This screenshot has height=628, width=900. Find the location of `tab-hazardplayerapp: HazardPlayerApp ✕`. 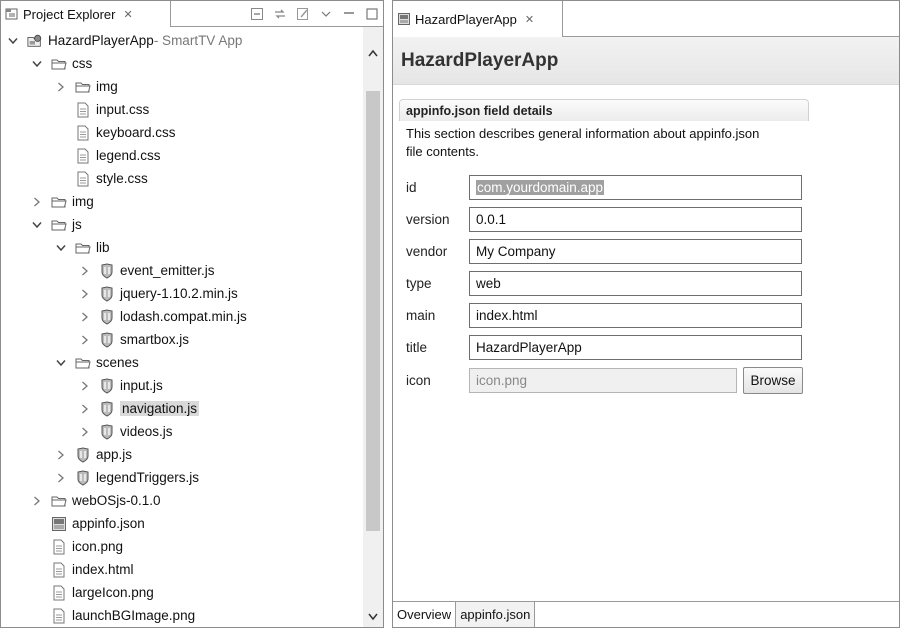

tab-hazardplayerapp: HazardPlayerApp ✕ is located at coordinates (478, 19).